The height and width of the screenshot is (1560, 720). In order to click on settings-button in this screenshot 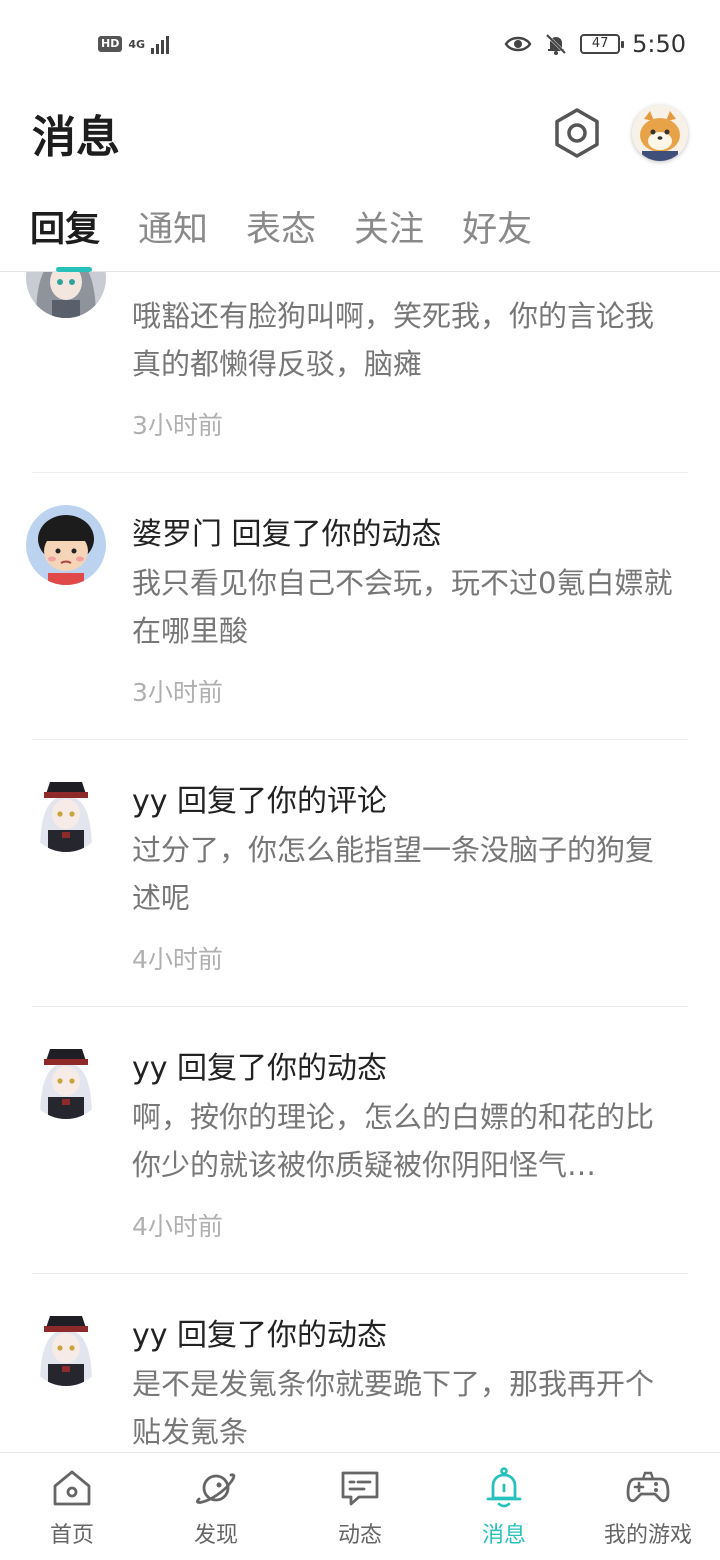, I will do `click(577, 133)`.